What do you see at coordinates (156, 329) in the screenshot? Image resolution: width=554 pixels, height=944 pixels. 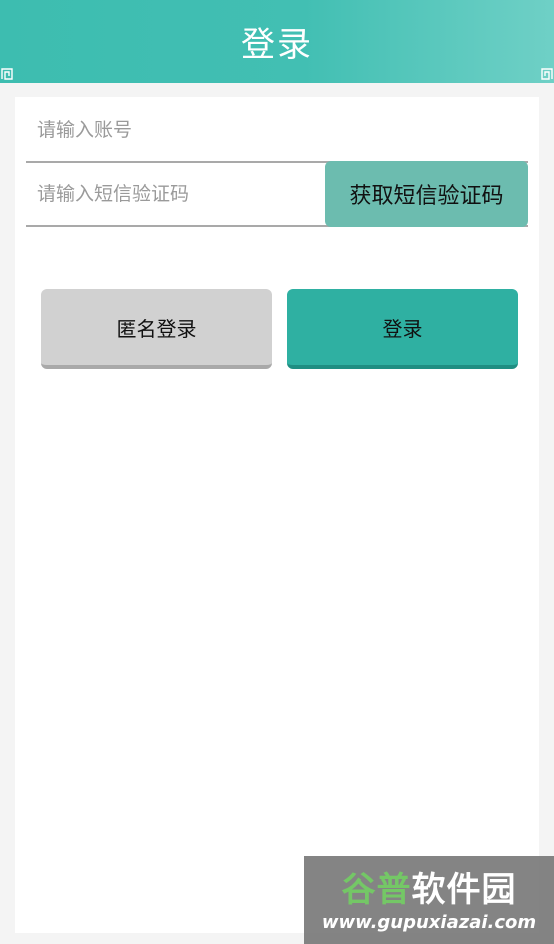 I see `anonymous-login-button: 匿名登录` at bounding box center [156, 329].